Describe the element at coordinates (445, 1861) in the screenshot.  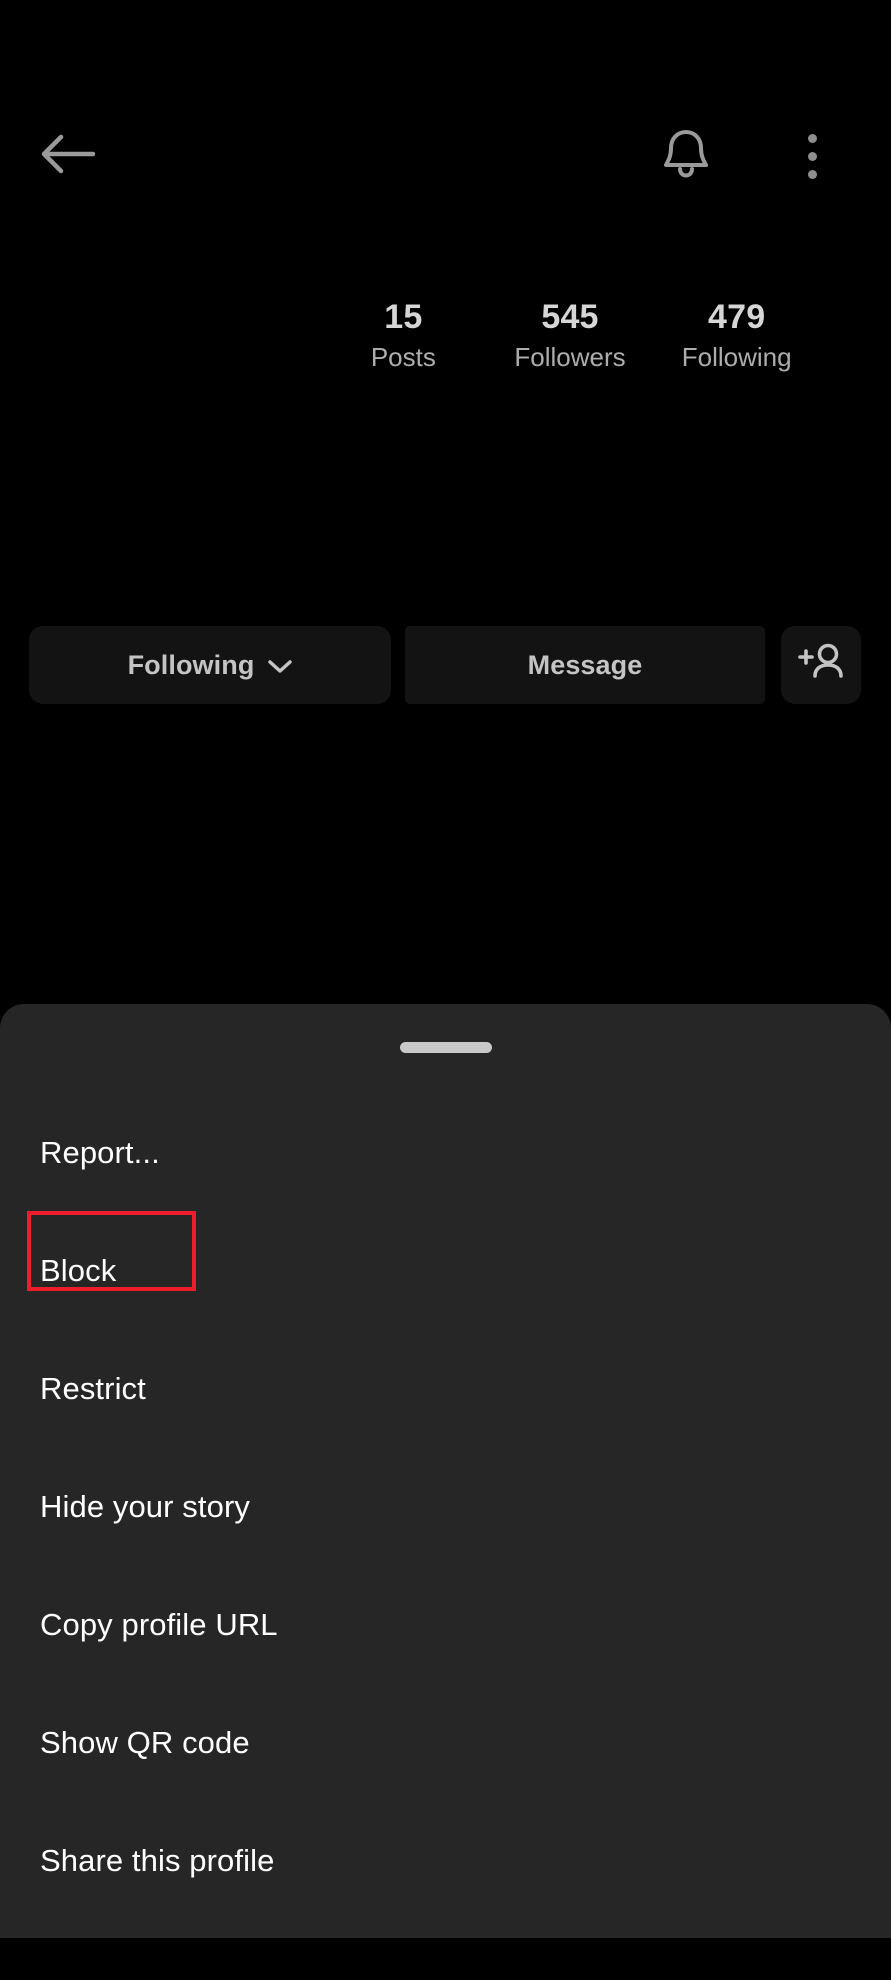
I see `menu-item-share-this-profile: Share this profile` at that location.